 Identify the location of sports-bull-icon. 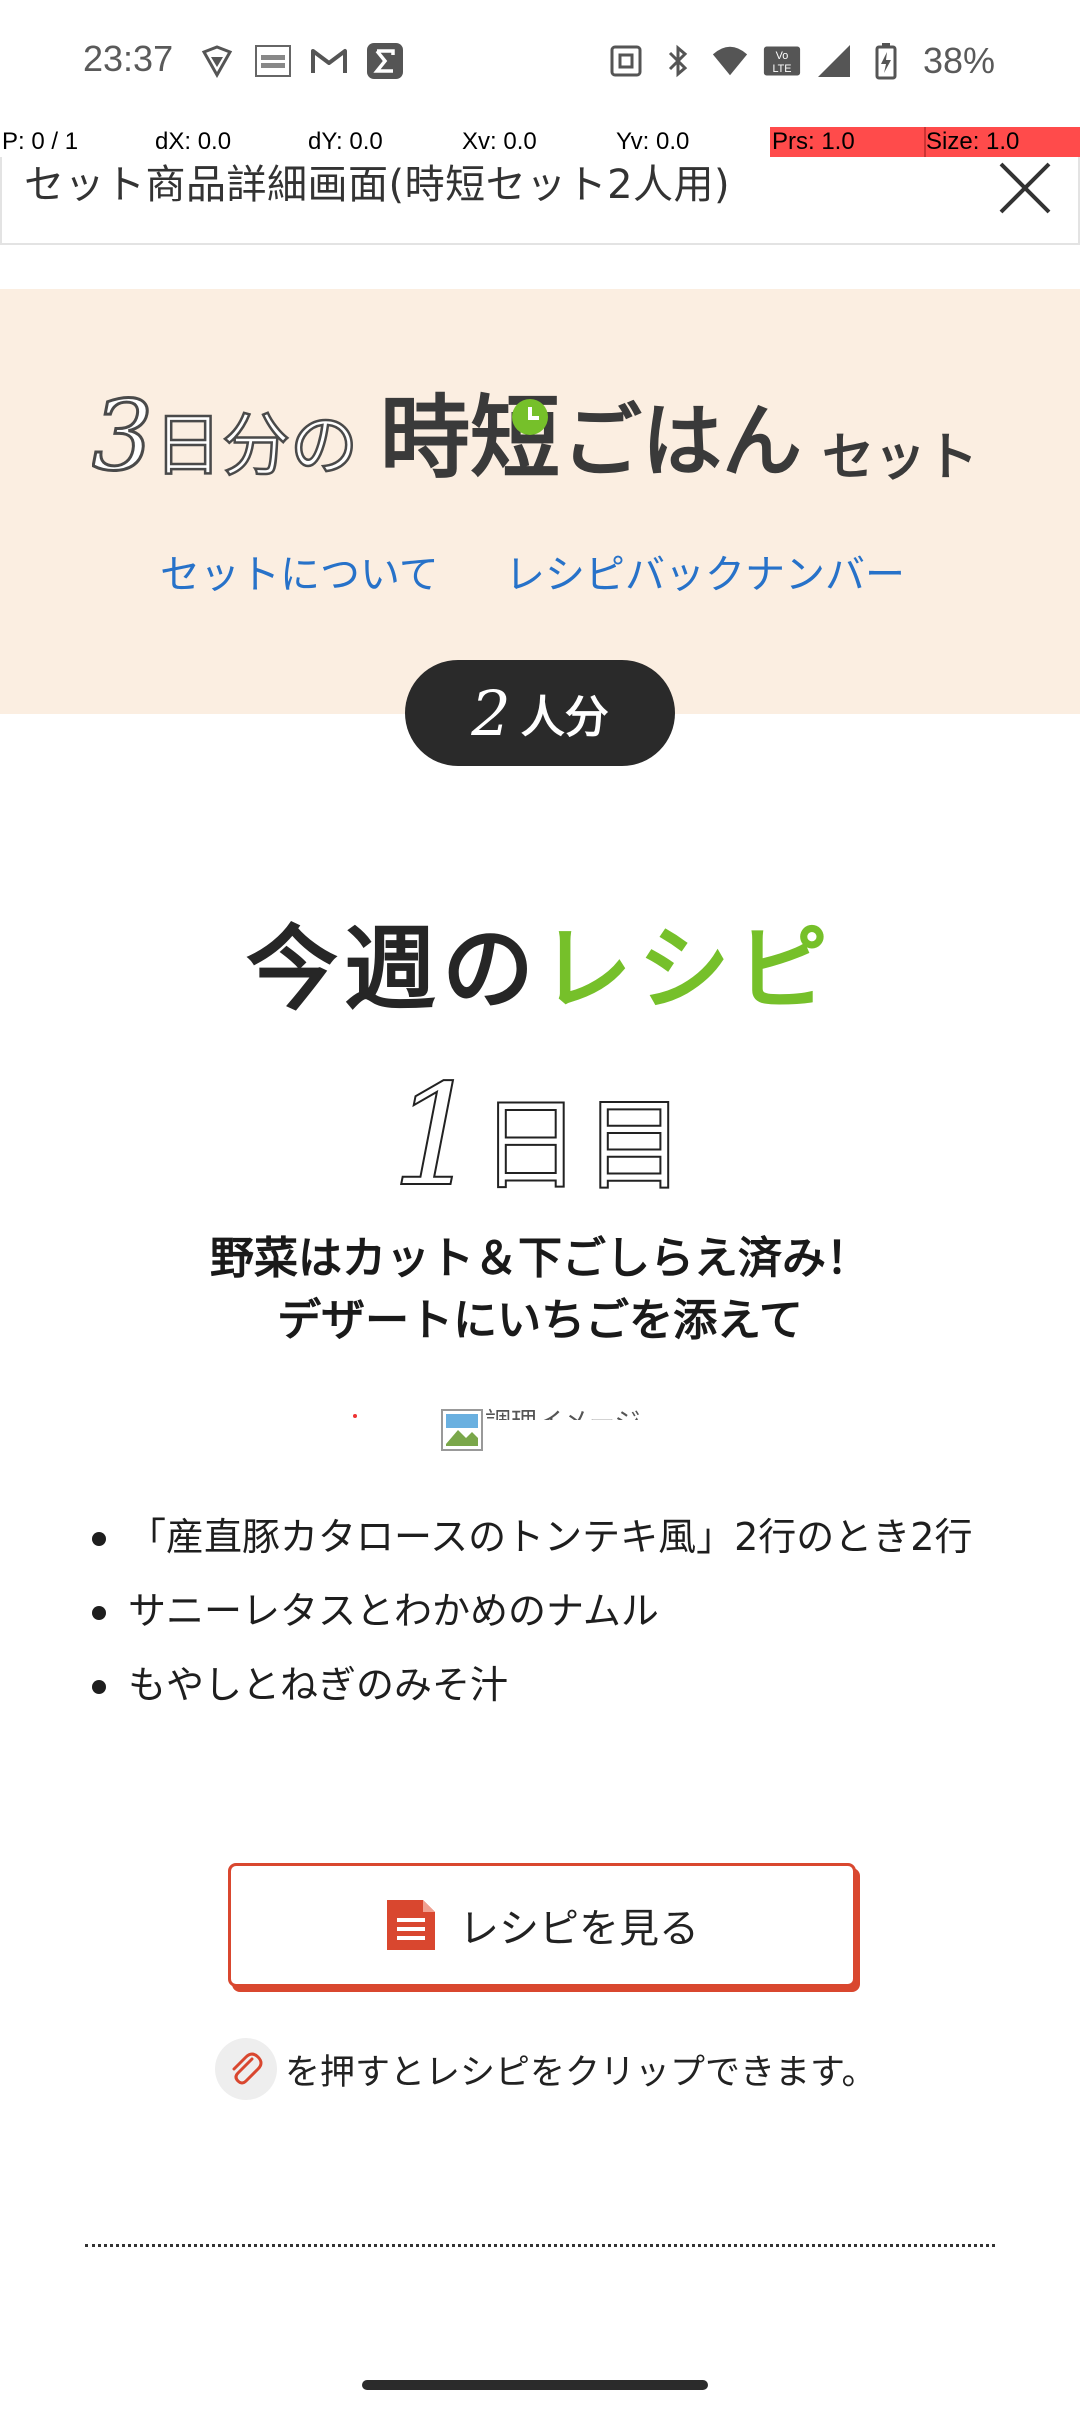
(273, 61).